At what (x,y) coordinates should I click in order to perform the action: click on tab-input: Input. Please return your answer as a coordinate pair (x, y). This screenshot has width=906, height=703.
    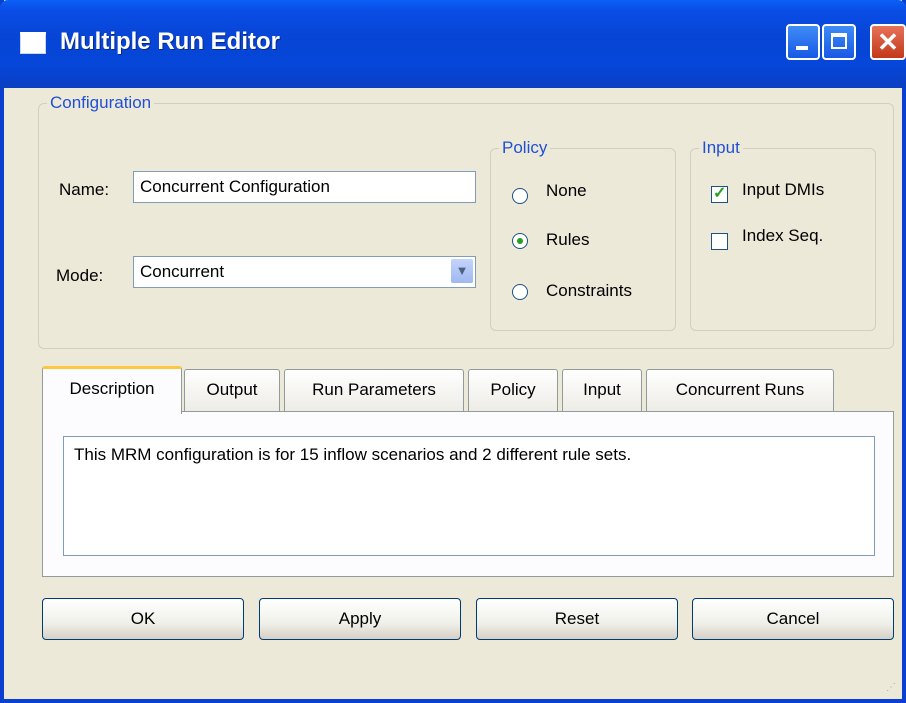
    Looking at the image, I should click on (602, 391).